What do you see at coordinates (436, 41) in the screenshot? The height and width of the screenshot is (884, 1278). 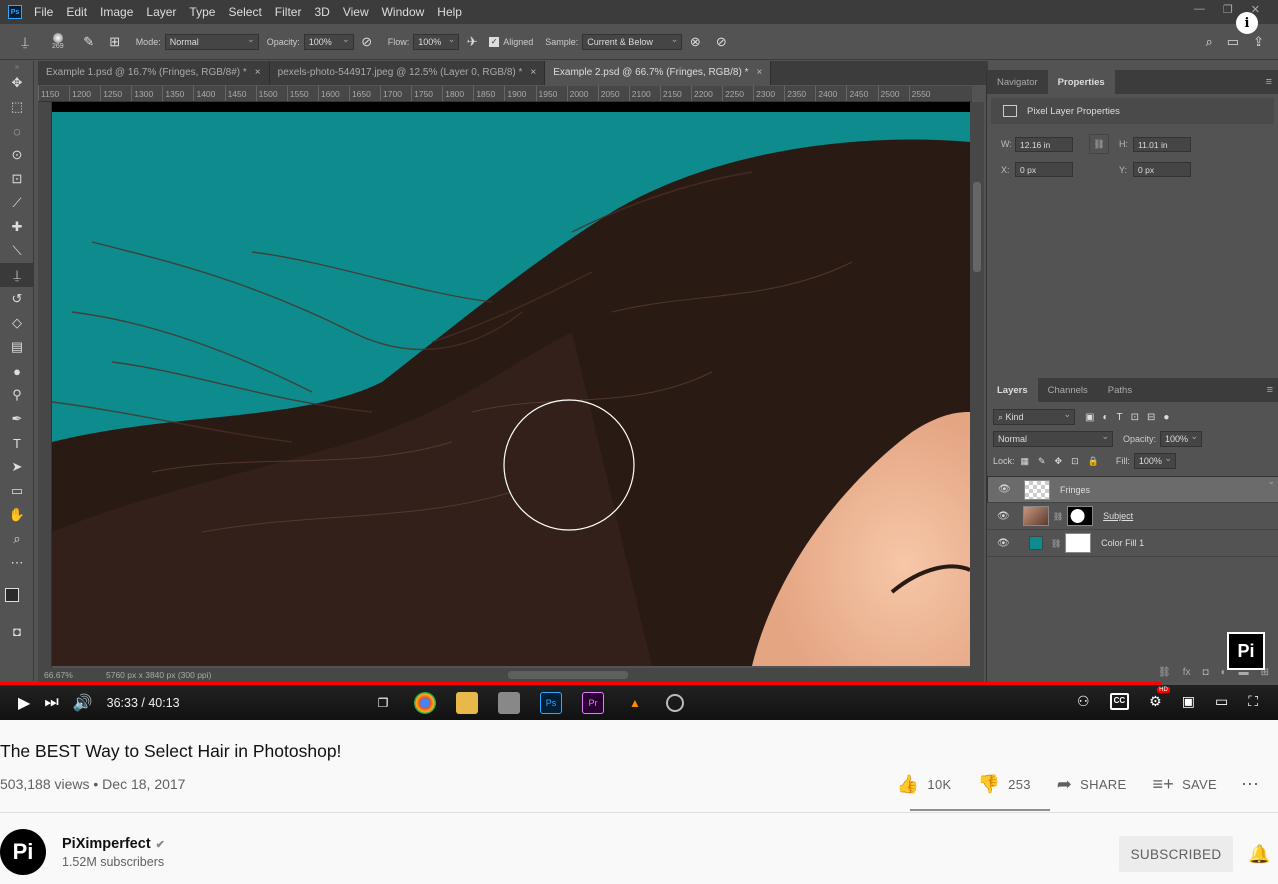 I see `flow-select: 100%` at bounding box center [436, 41].